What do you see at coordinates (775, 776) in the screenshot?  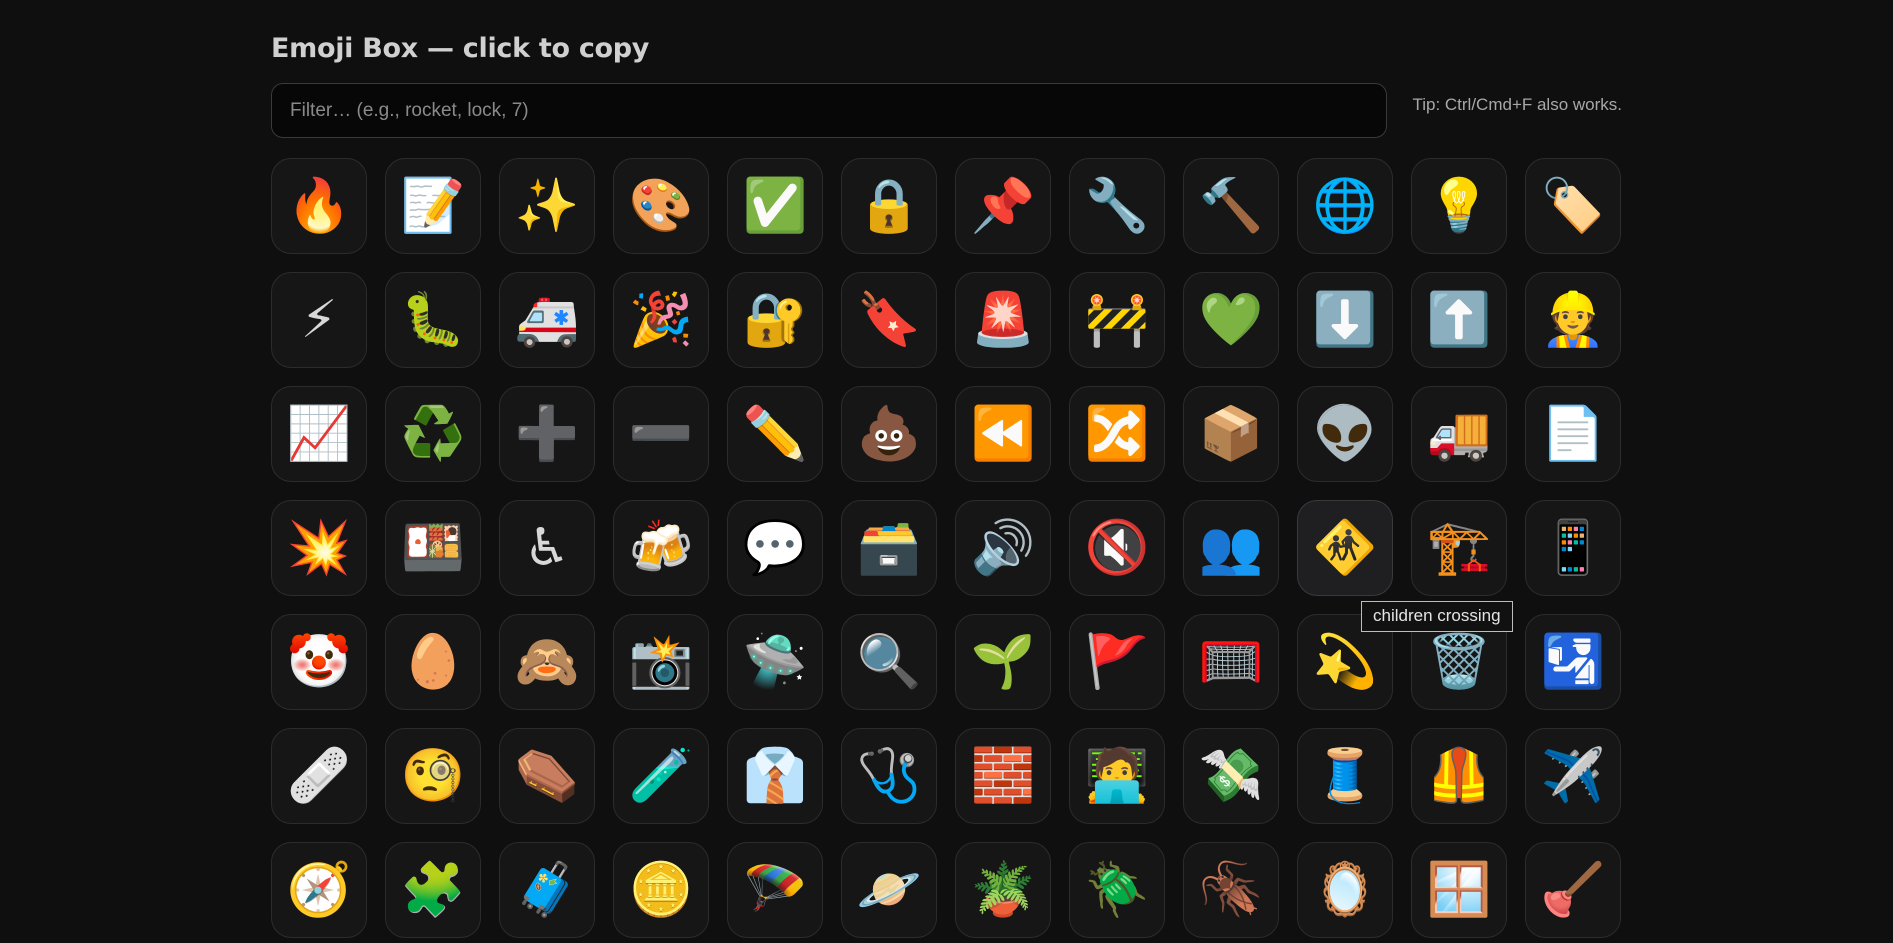 I see `emoji-tile: 👔` at bounding box center [775, 776].